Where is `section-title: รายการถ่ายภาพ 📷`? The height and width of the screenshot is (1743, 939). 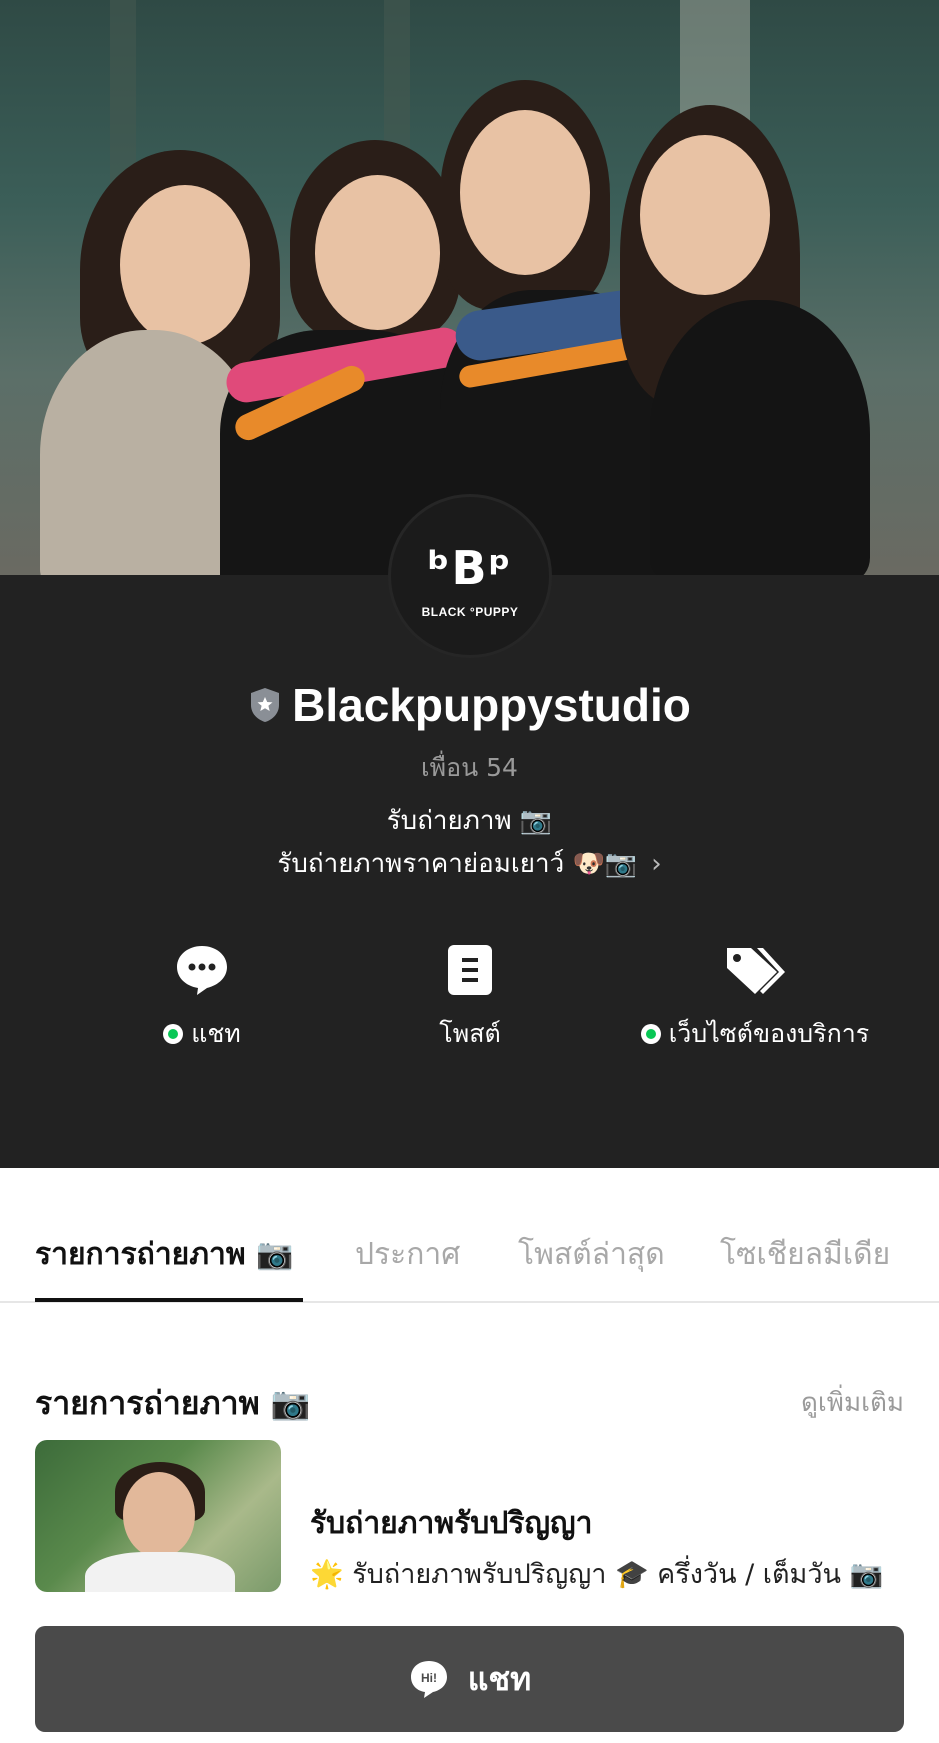
section-title: รายการถ่ายภาพ 📷 is located at coordinates (173, 1403).